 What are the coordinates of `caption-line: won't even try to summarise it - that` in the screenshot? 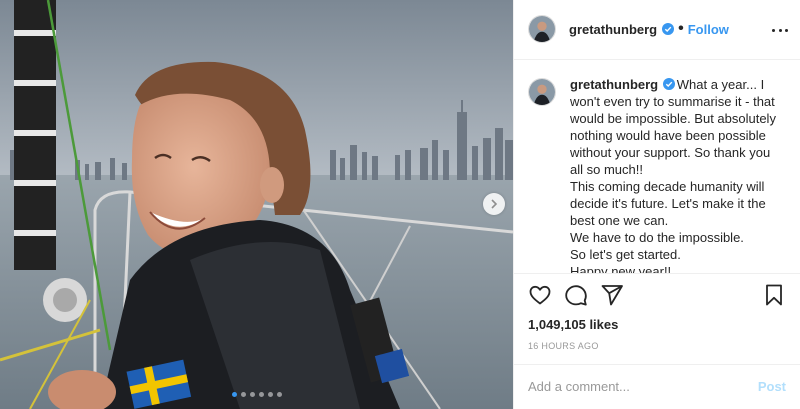 It's located at (672, 101).